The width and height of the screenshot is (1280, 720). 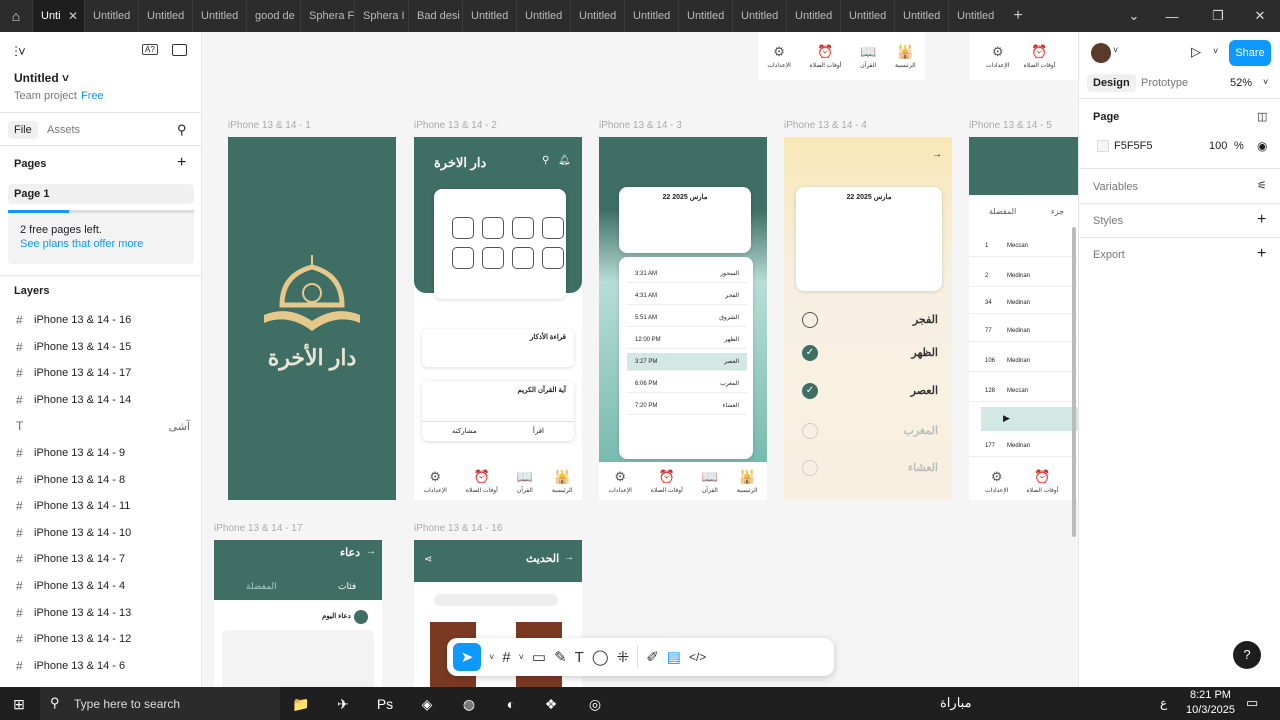 I want to click on tab-prototype: Prototype, so click(x=1164, y=83).